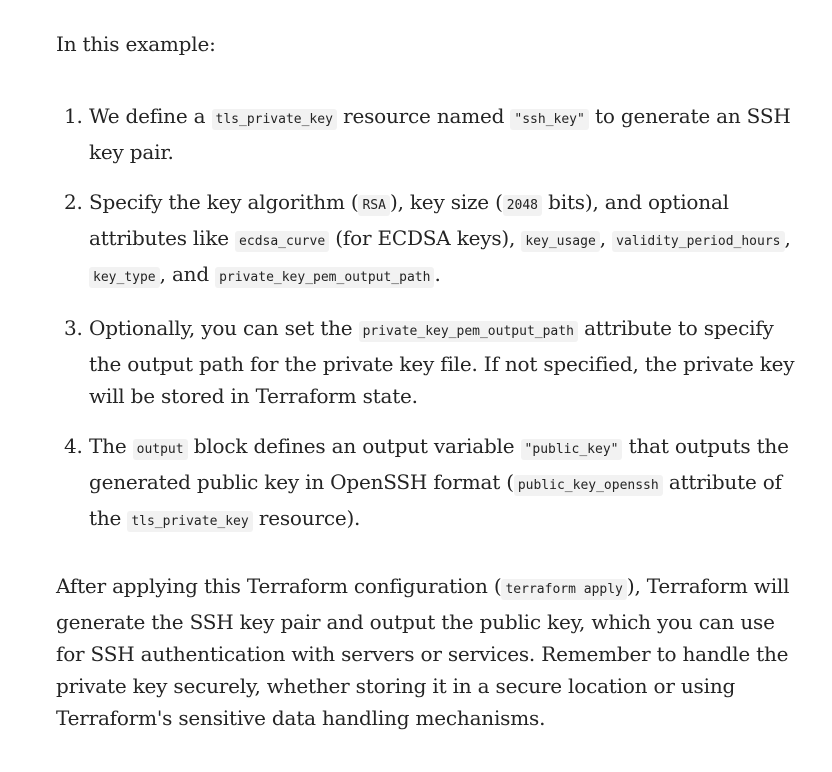  Describe the element at coordinates (160, 449) in the screenshot. I see `inline-code: output` at that location.